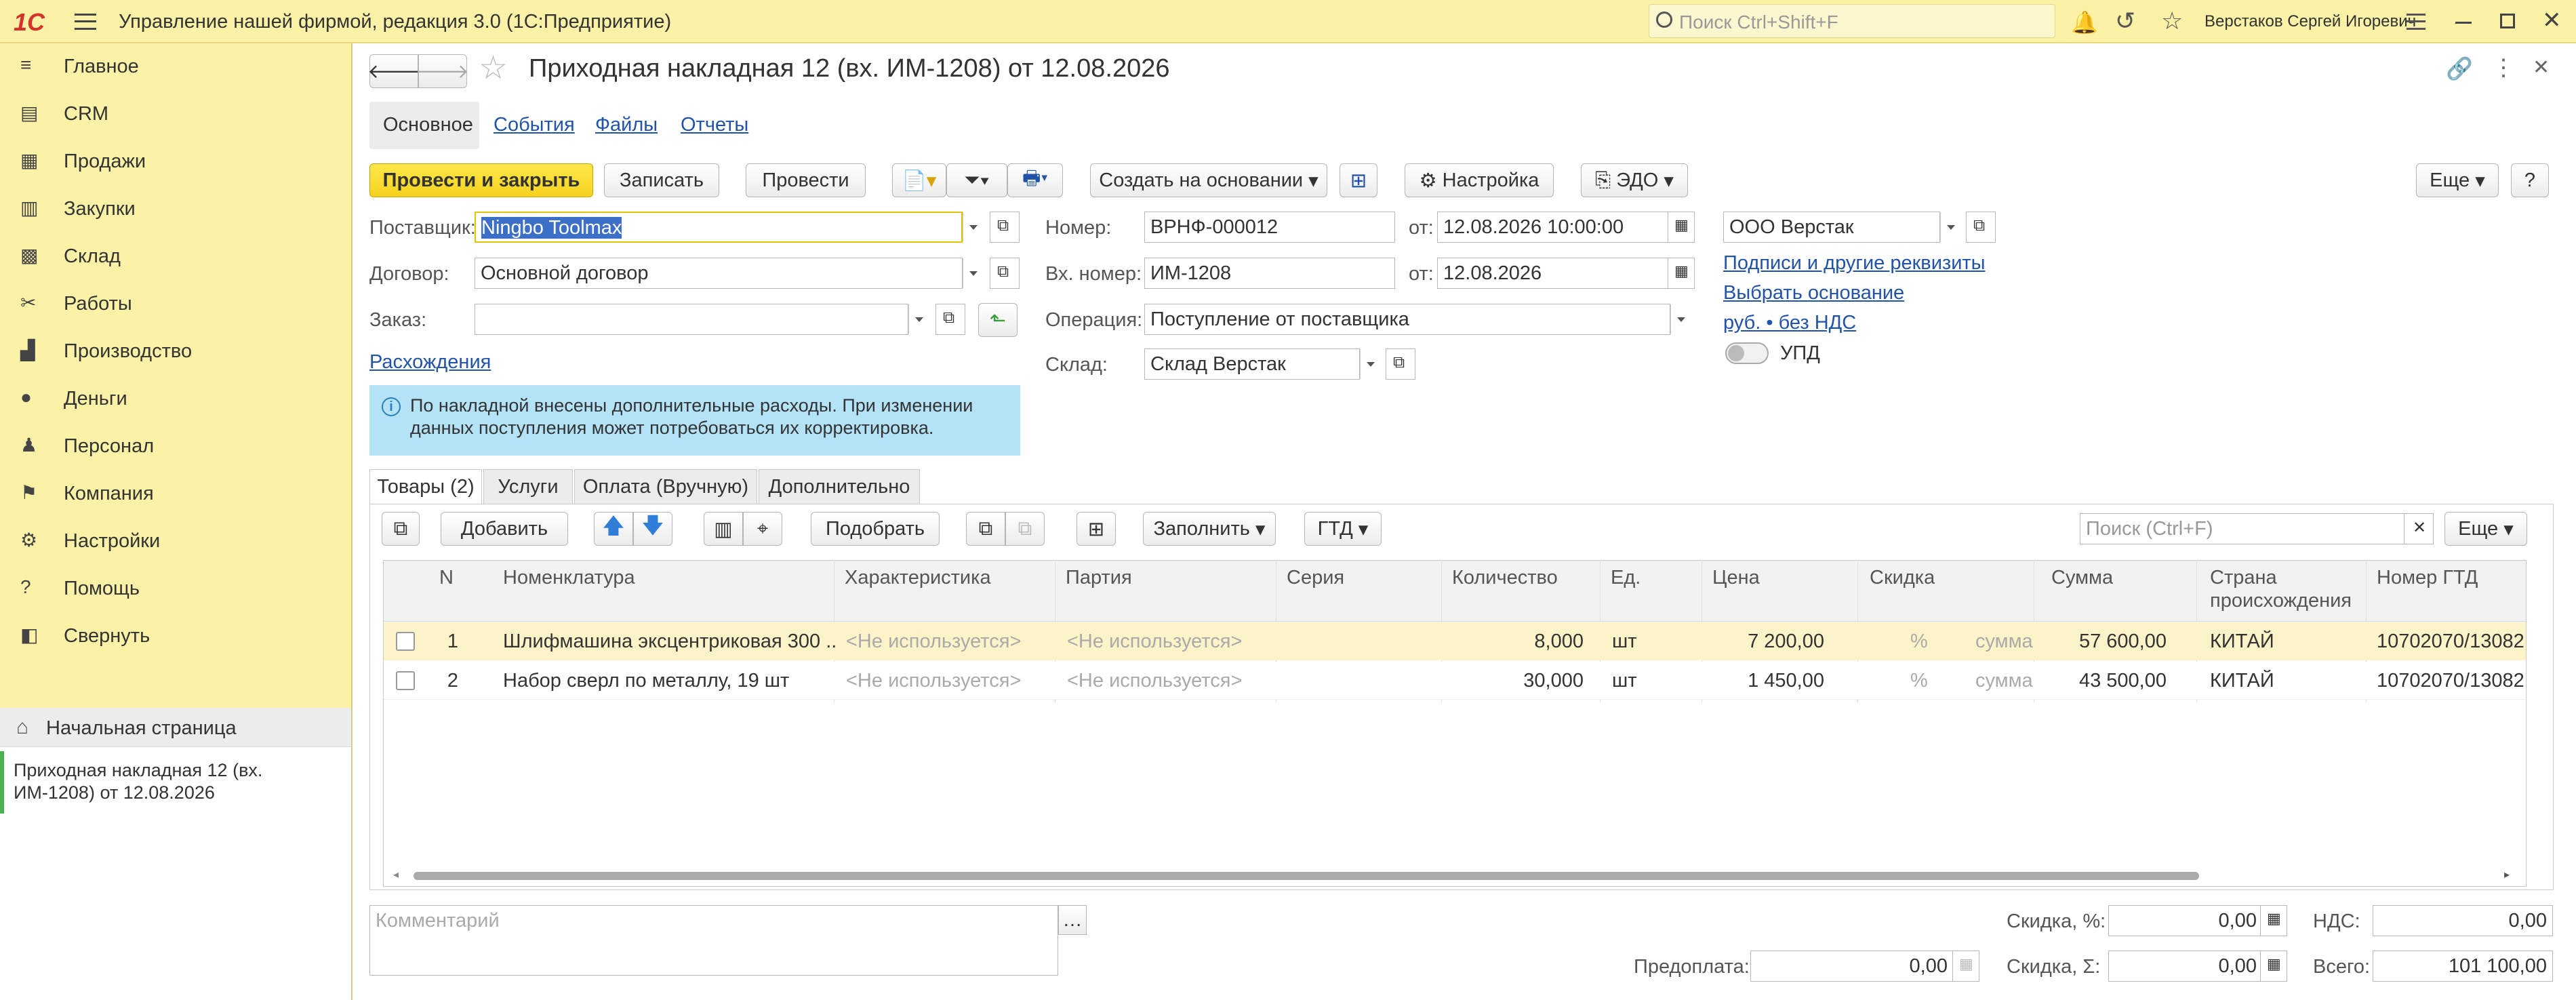 Image resolution: width=2576 pixels, height=1000 pixels. I want to click on supplier-field: Ningbo Toolmax, so click(719, 227).